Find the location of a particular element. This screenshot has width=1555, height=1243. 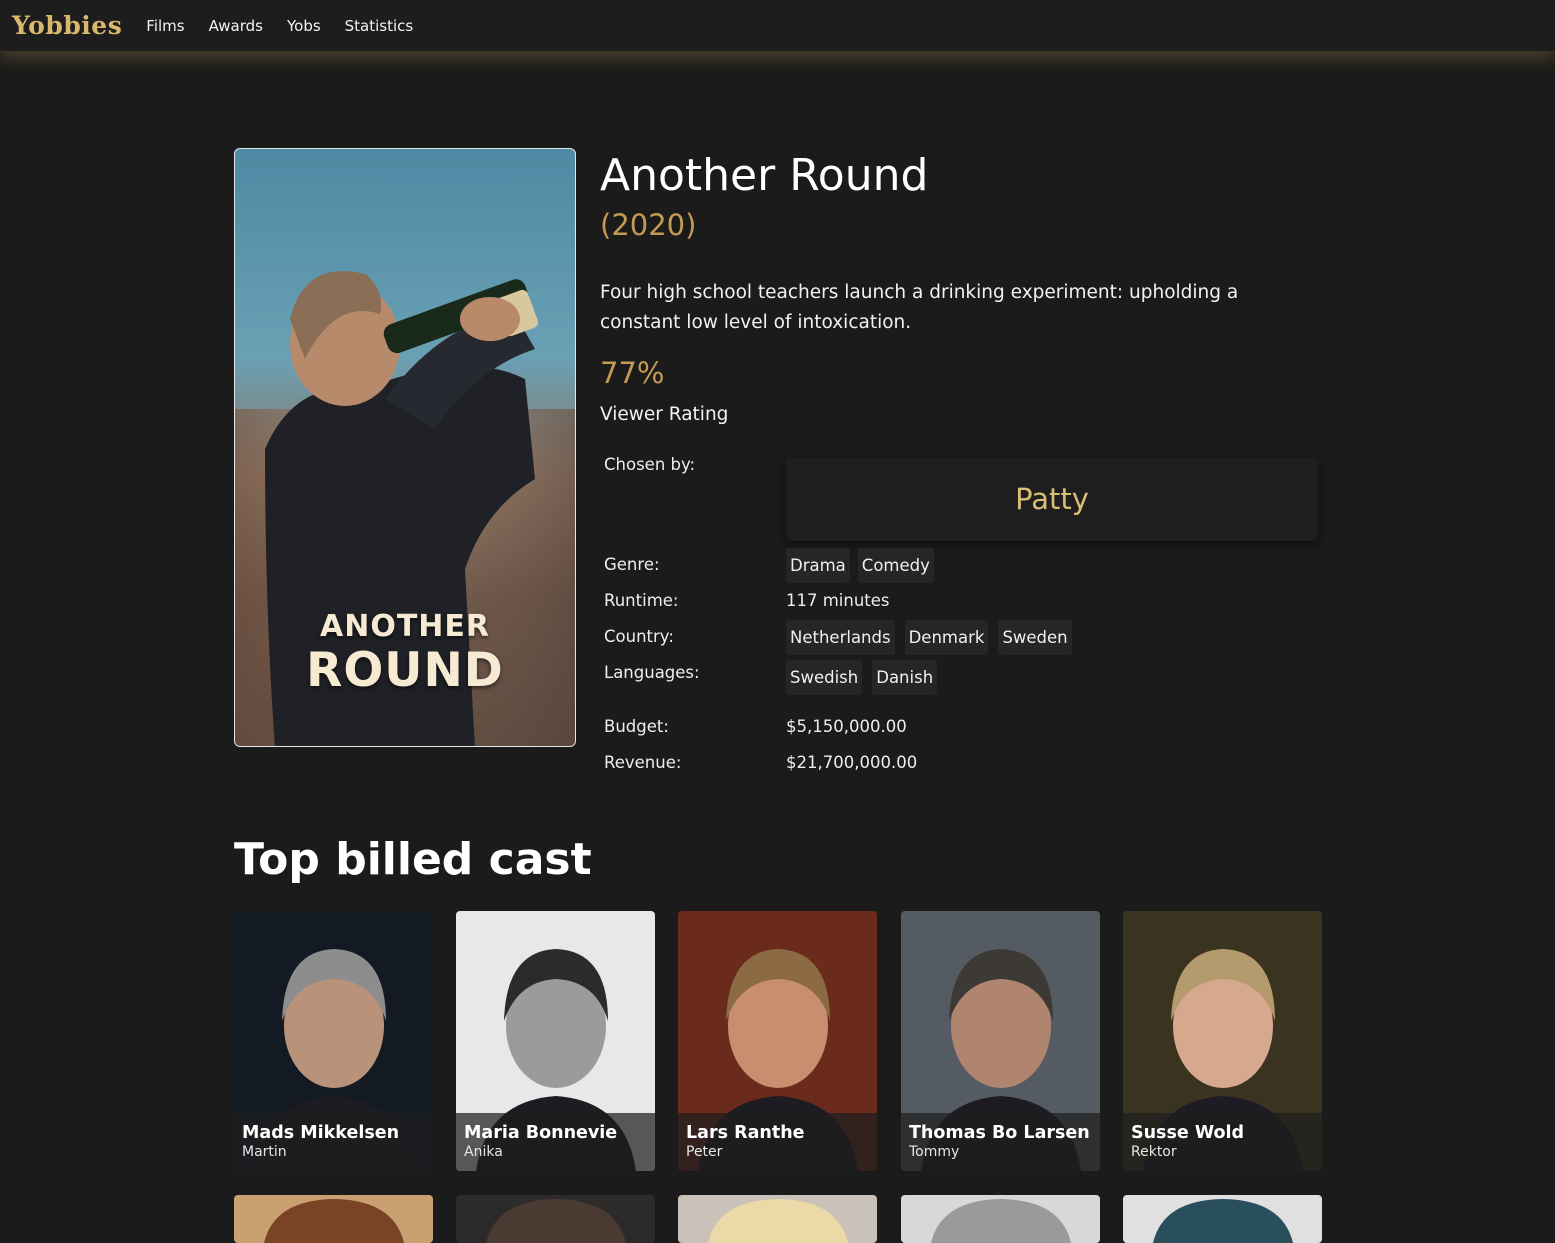

country-chip: Sweden is located at coordinates (1035, 637).